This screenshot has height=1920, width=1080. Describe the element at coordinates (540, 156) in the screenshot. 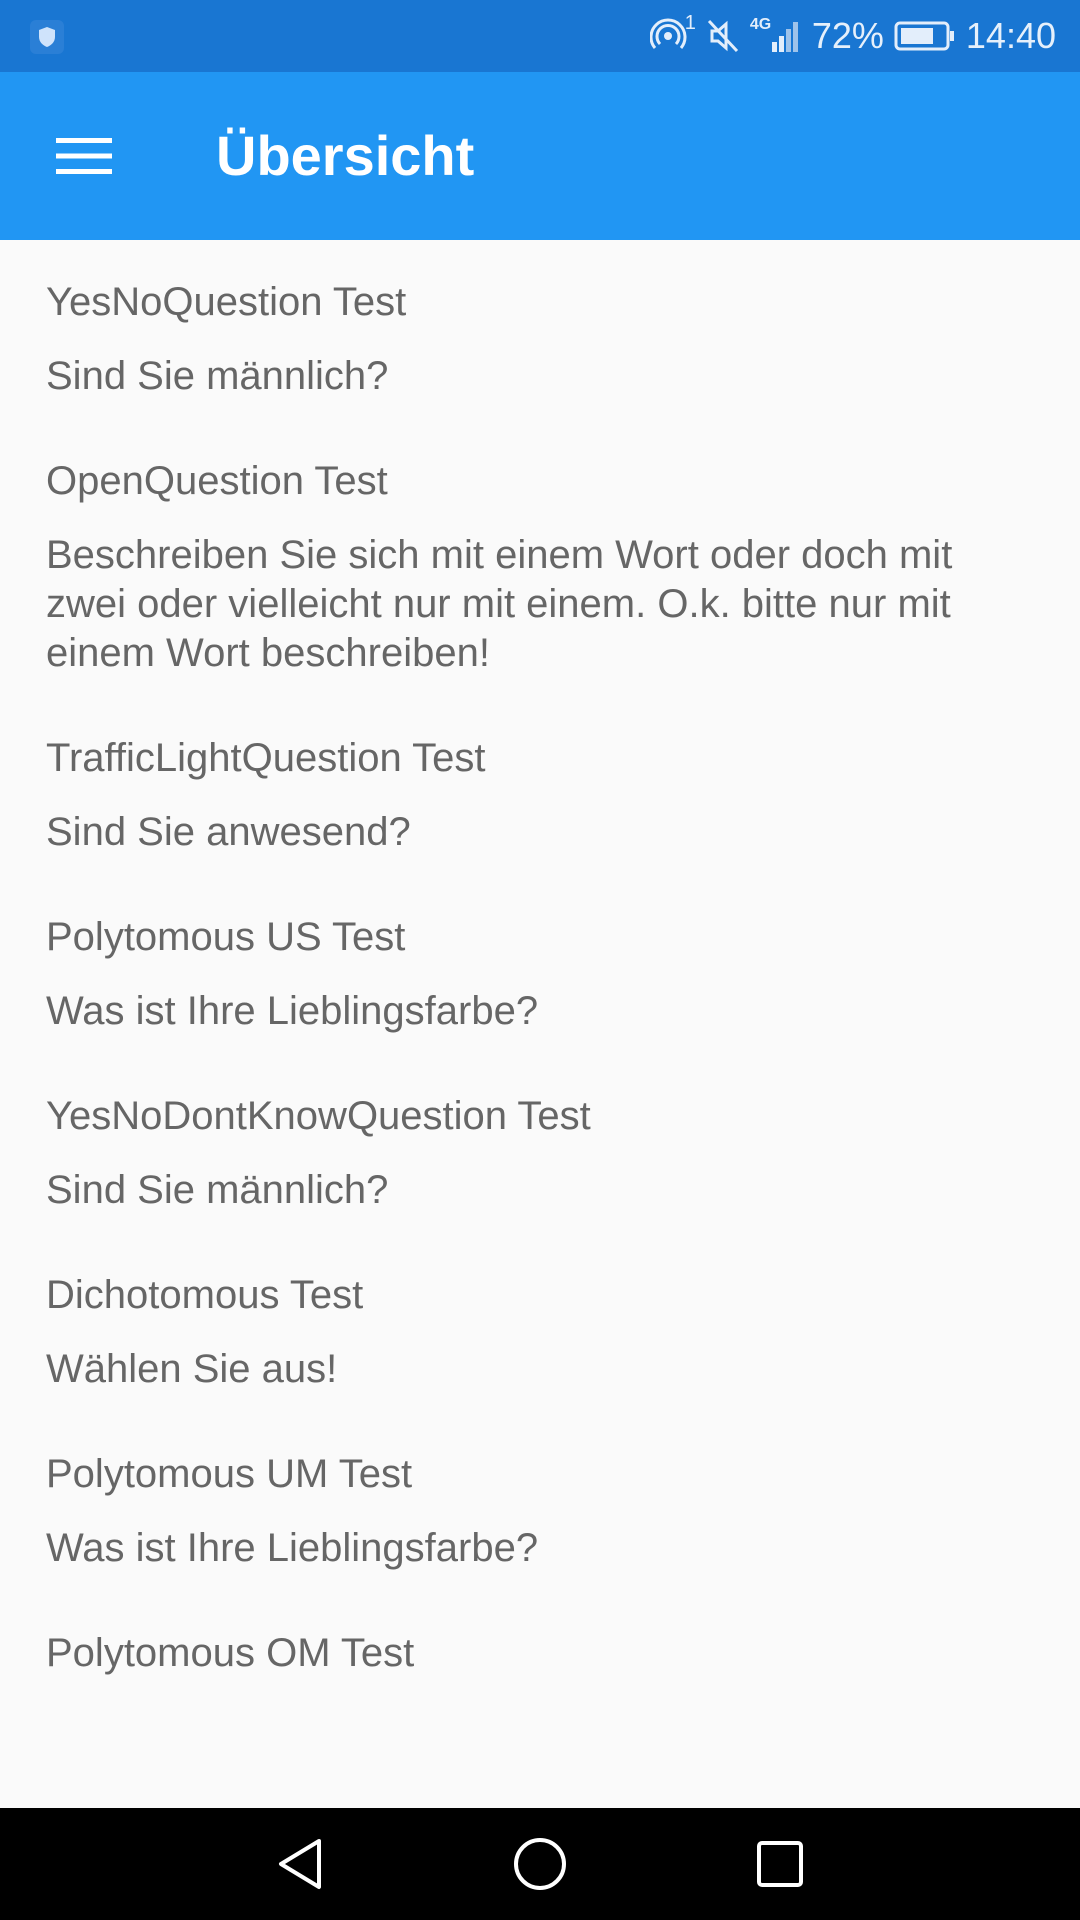

I see `app-bar: Übersicht` at that location.